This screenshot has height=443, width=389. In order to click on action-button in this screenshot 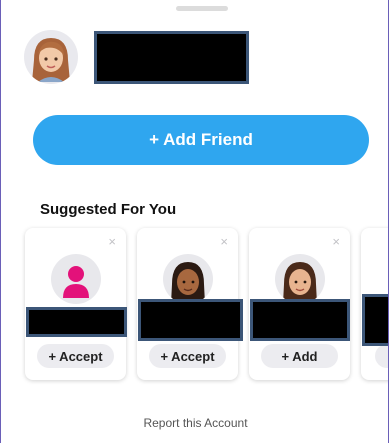, I will do `click(381, 356)`.